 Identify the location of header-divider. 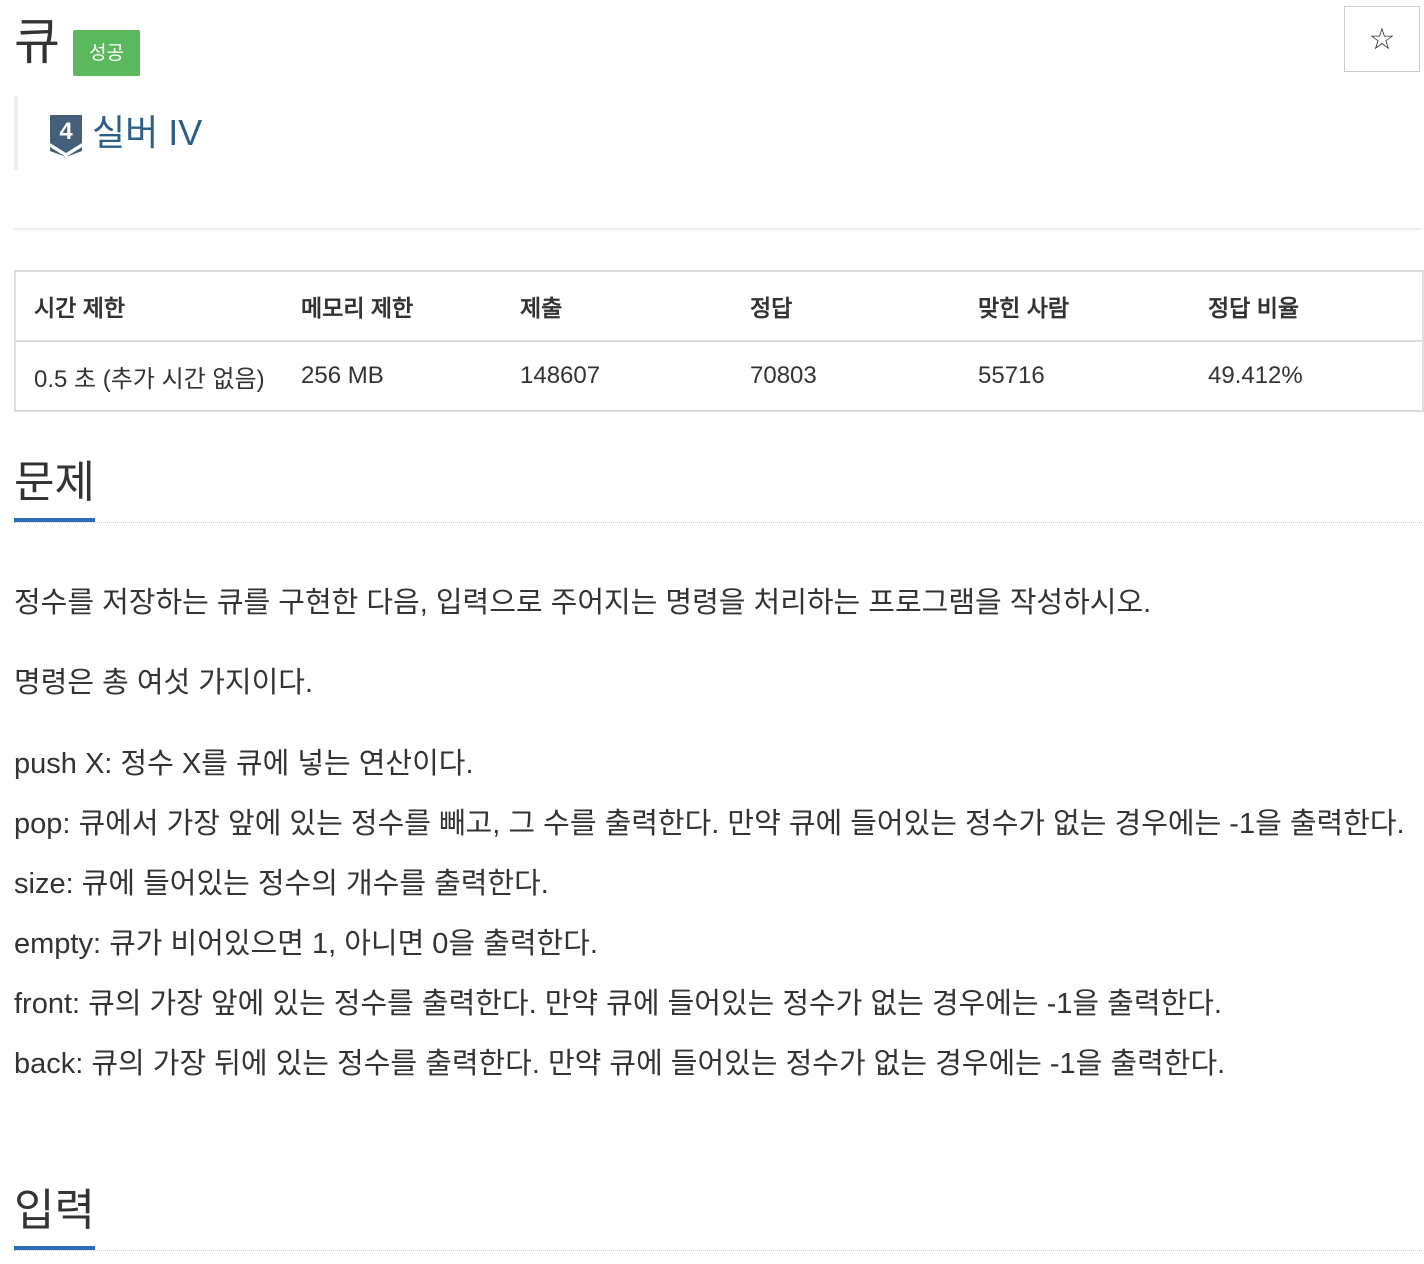
(718, 229).